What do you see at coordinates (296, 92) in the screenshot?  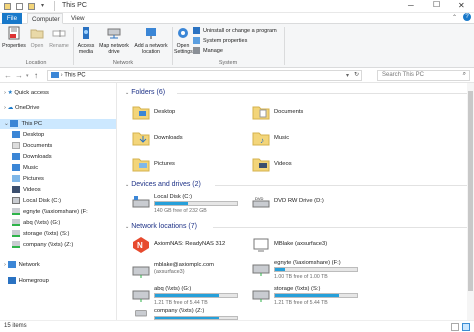 I see `section-header-folders: ⌄ Folders (6)` at bounding box center [296, 92].